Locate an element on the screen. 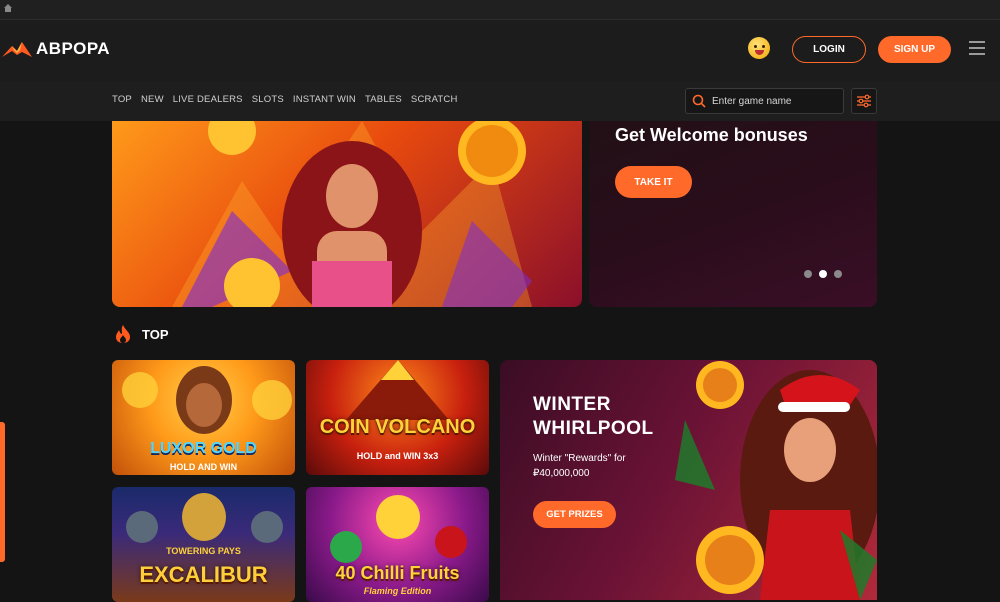 The width and height of the screenshot is (1000, 602). logo-icon is located at coordinates (17, 49).